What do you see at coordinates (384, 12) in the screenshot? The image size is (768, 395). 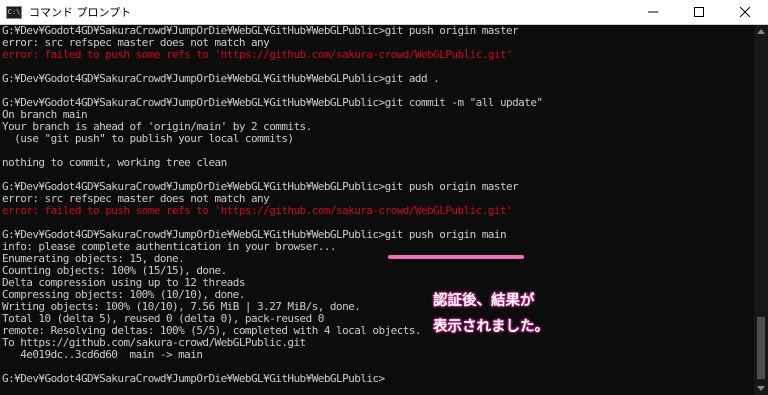 I see `title-bar: C:\ コマンド プロンプト` at bounding box center [384, 12].